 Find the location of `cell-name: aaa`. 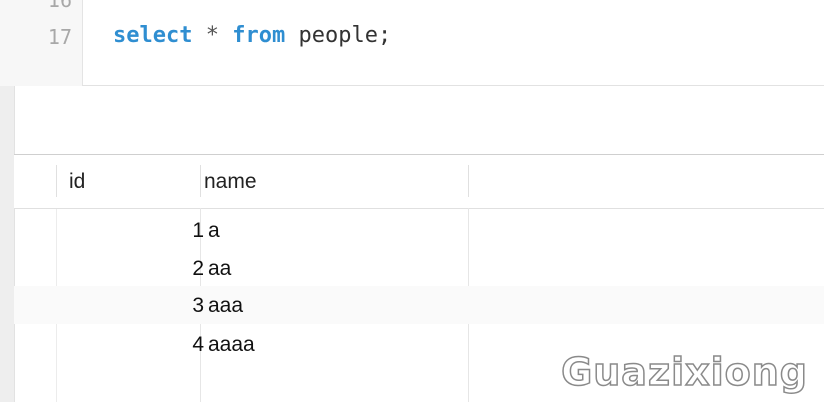

cell-name: aaa is located at coordinates (225, 306).